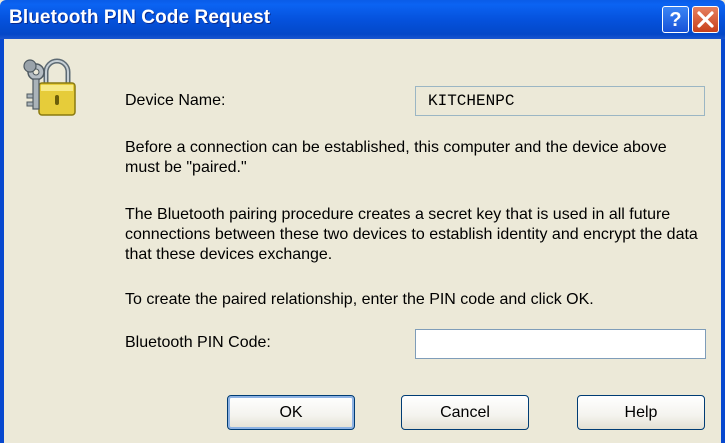  I want to click on device-name-label: Device Name:, so click(175, 100).